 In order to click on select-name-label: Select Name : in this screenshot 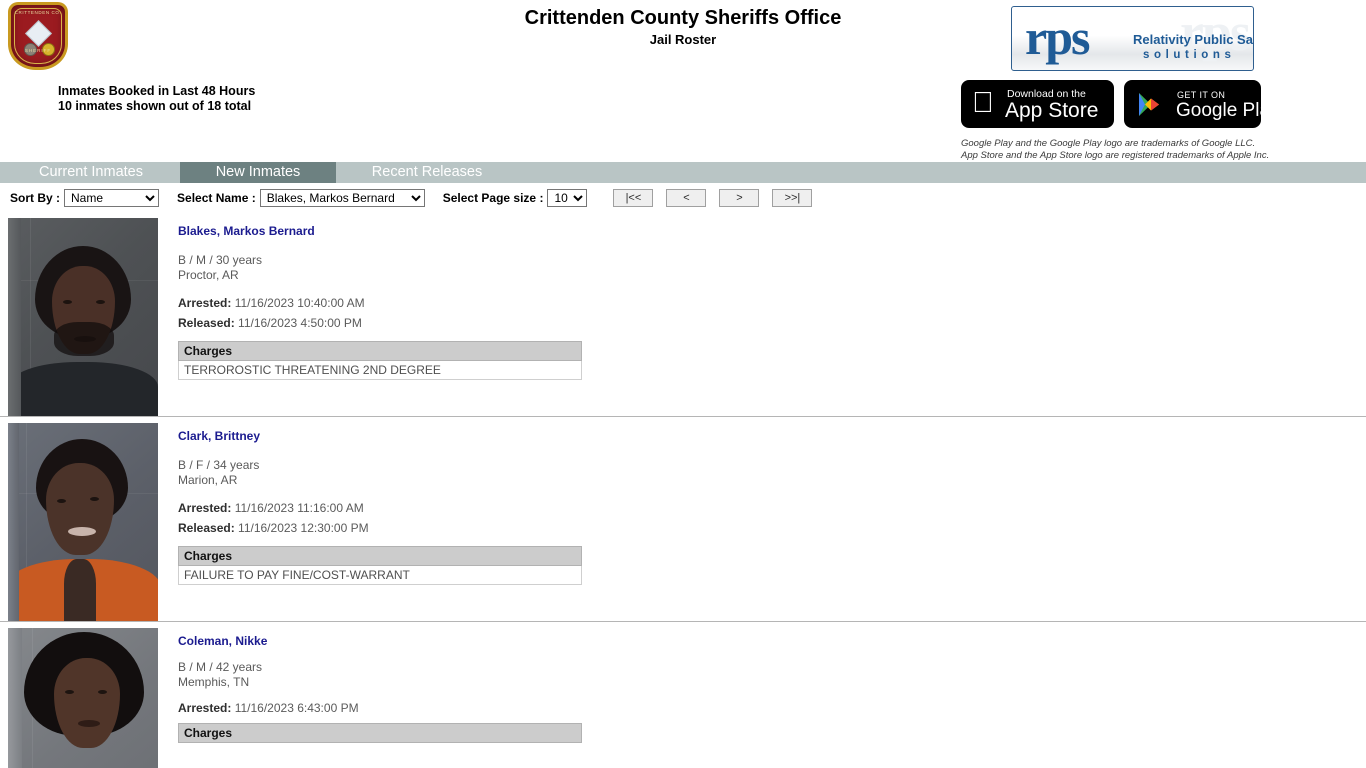, I will do `click(216, 197)`.